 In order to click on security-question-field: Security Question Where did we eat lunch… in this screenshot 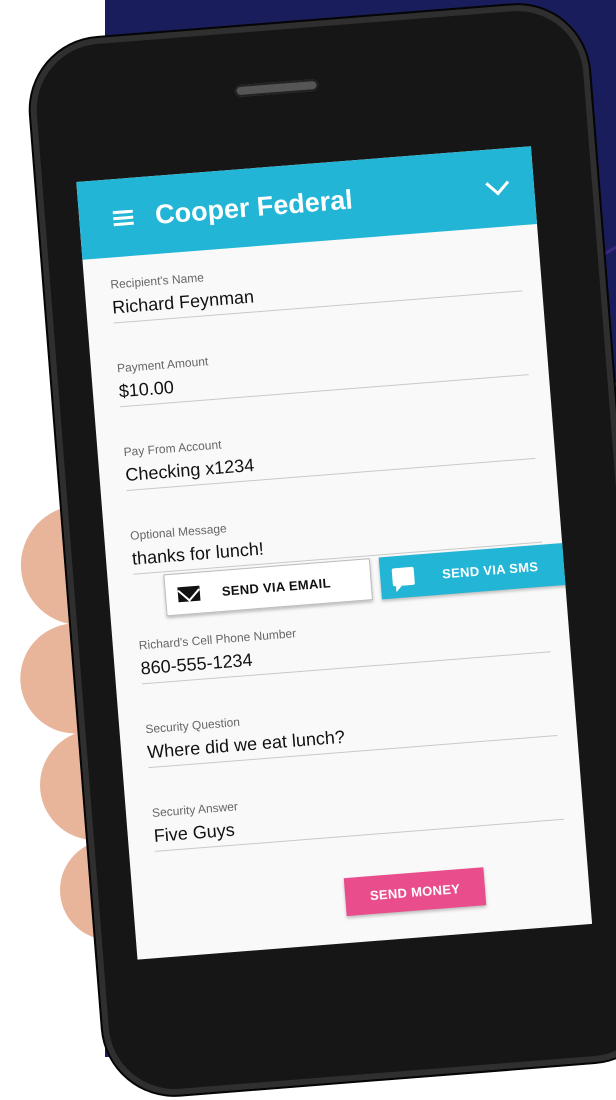, I will do `click(351, 729)`.